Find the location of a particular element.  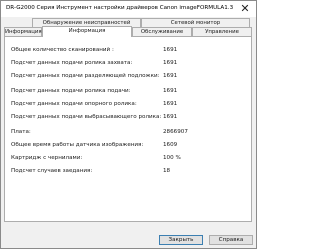

info-label: Картридж с чернилами: is located at coordinates (47, 158).